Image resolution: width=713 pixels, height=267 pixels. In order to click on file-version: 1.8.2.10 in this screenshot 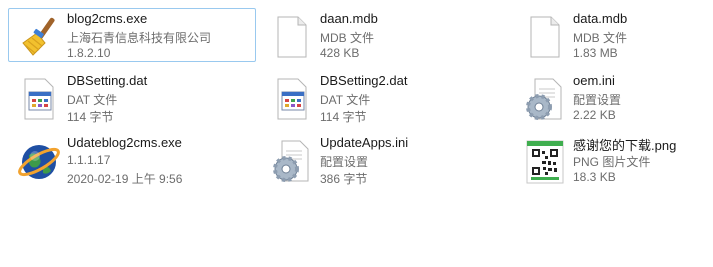, I will do `click(89, 53)`.